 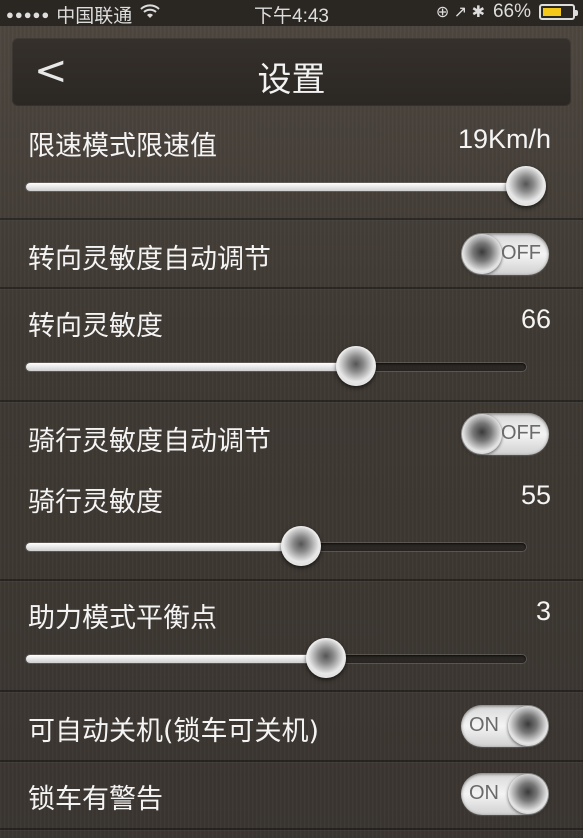 What do you see at coordinates (460, 12) in the screenshot?
I see `status-icons: ⊕ ↗ ✱` at bounding box center [460, 12].